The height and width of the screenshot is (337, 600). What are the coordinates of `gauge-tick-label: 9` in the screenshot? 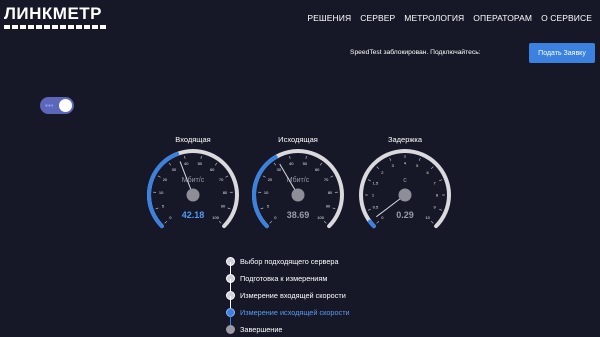 It's located at (434, 207).